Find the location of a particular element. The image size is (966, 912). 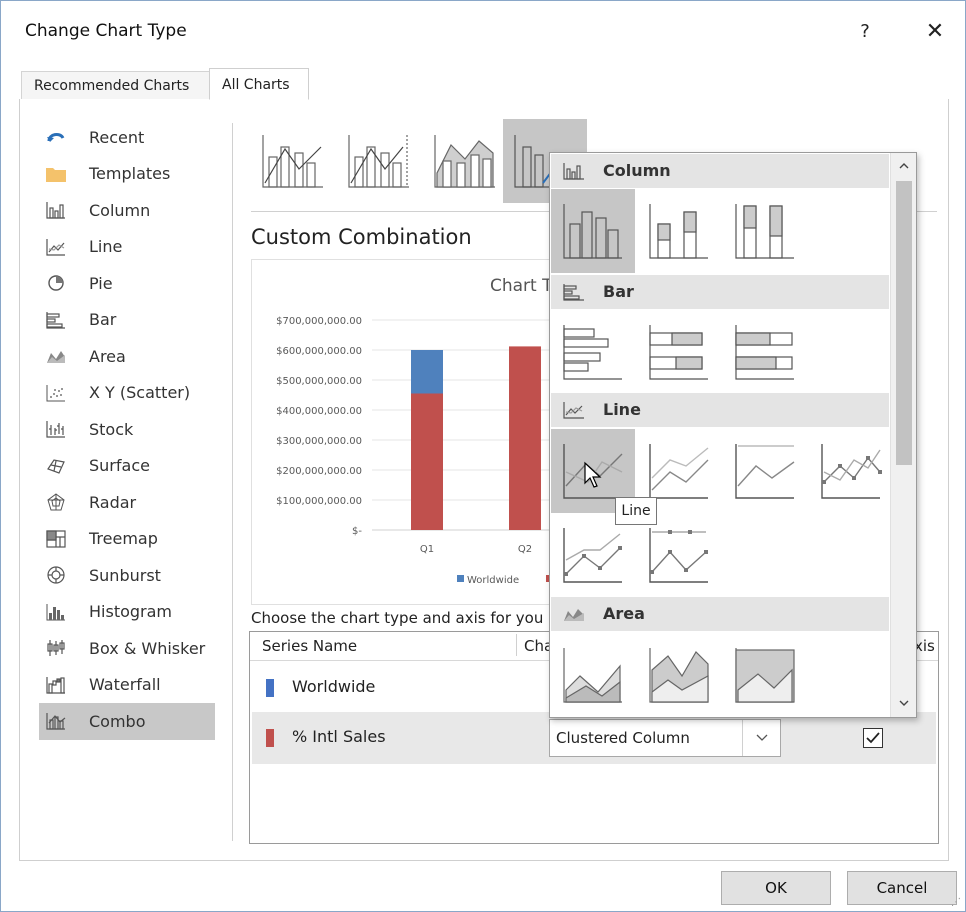

sidebar-item-label: Radar is located at coordinates (113, 502).